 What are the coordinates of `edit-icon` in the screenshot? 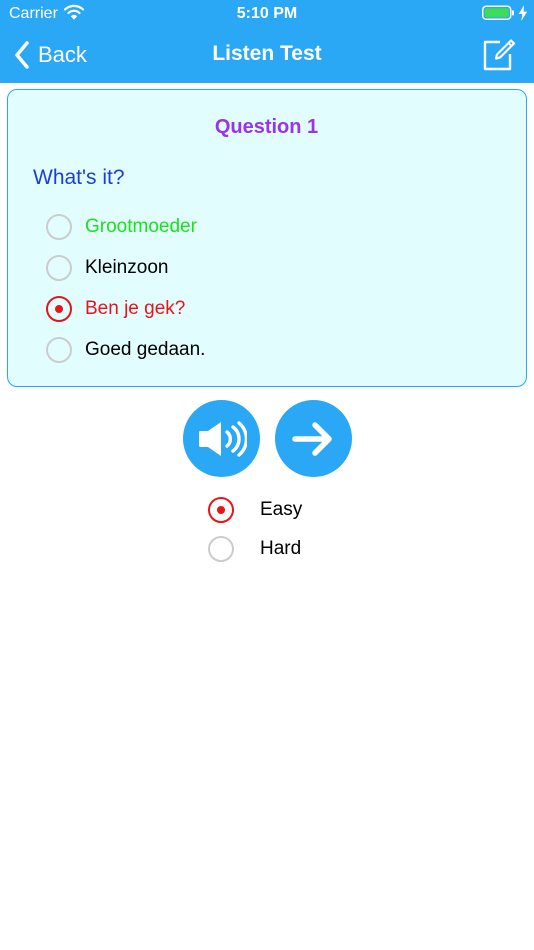 It's located at (499, 55).